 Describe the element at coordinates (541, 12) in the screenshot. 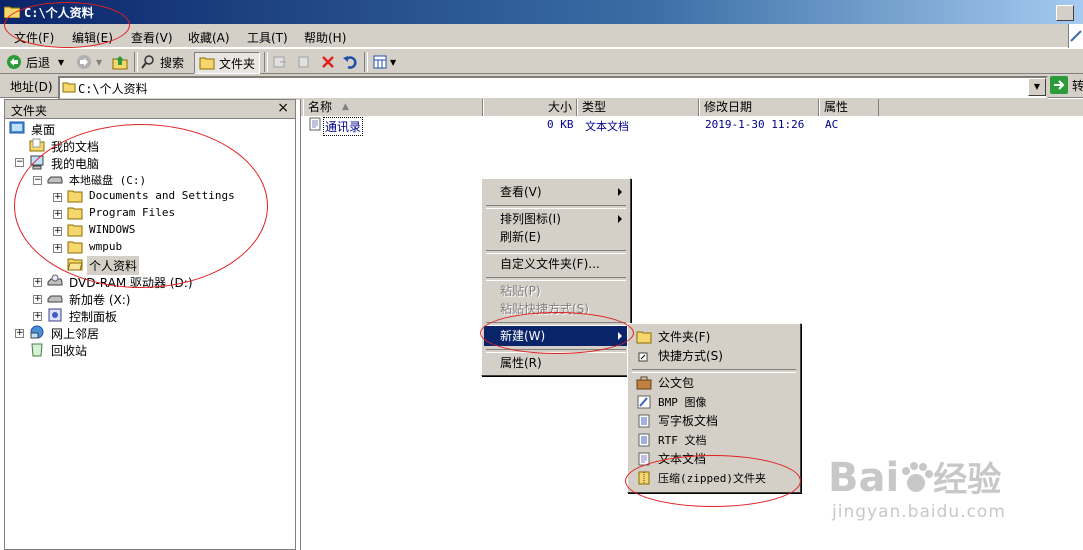

I see `title-bar: C:\个人资料` at that location.